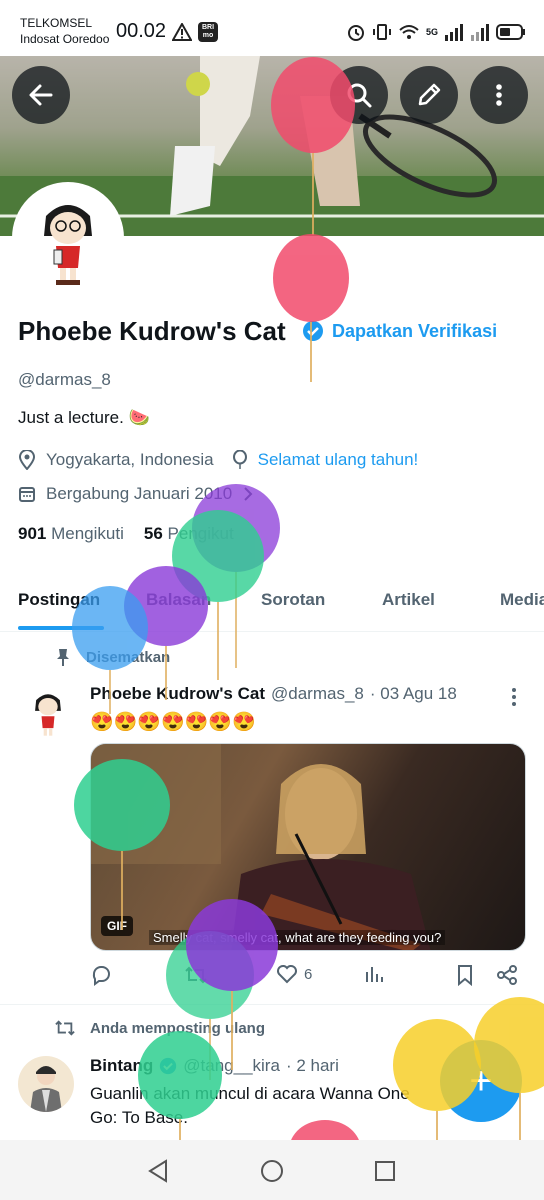 The image size is (544, 1200). I want to click on repost-header: Bintang @tang__kira · 2 hari, so click(214, 1066).